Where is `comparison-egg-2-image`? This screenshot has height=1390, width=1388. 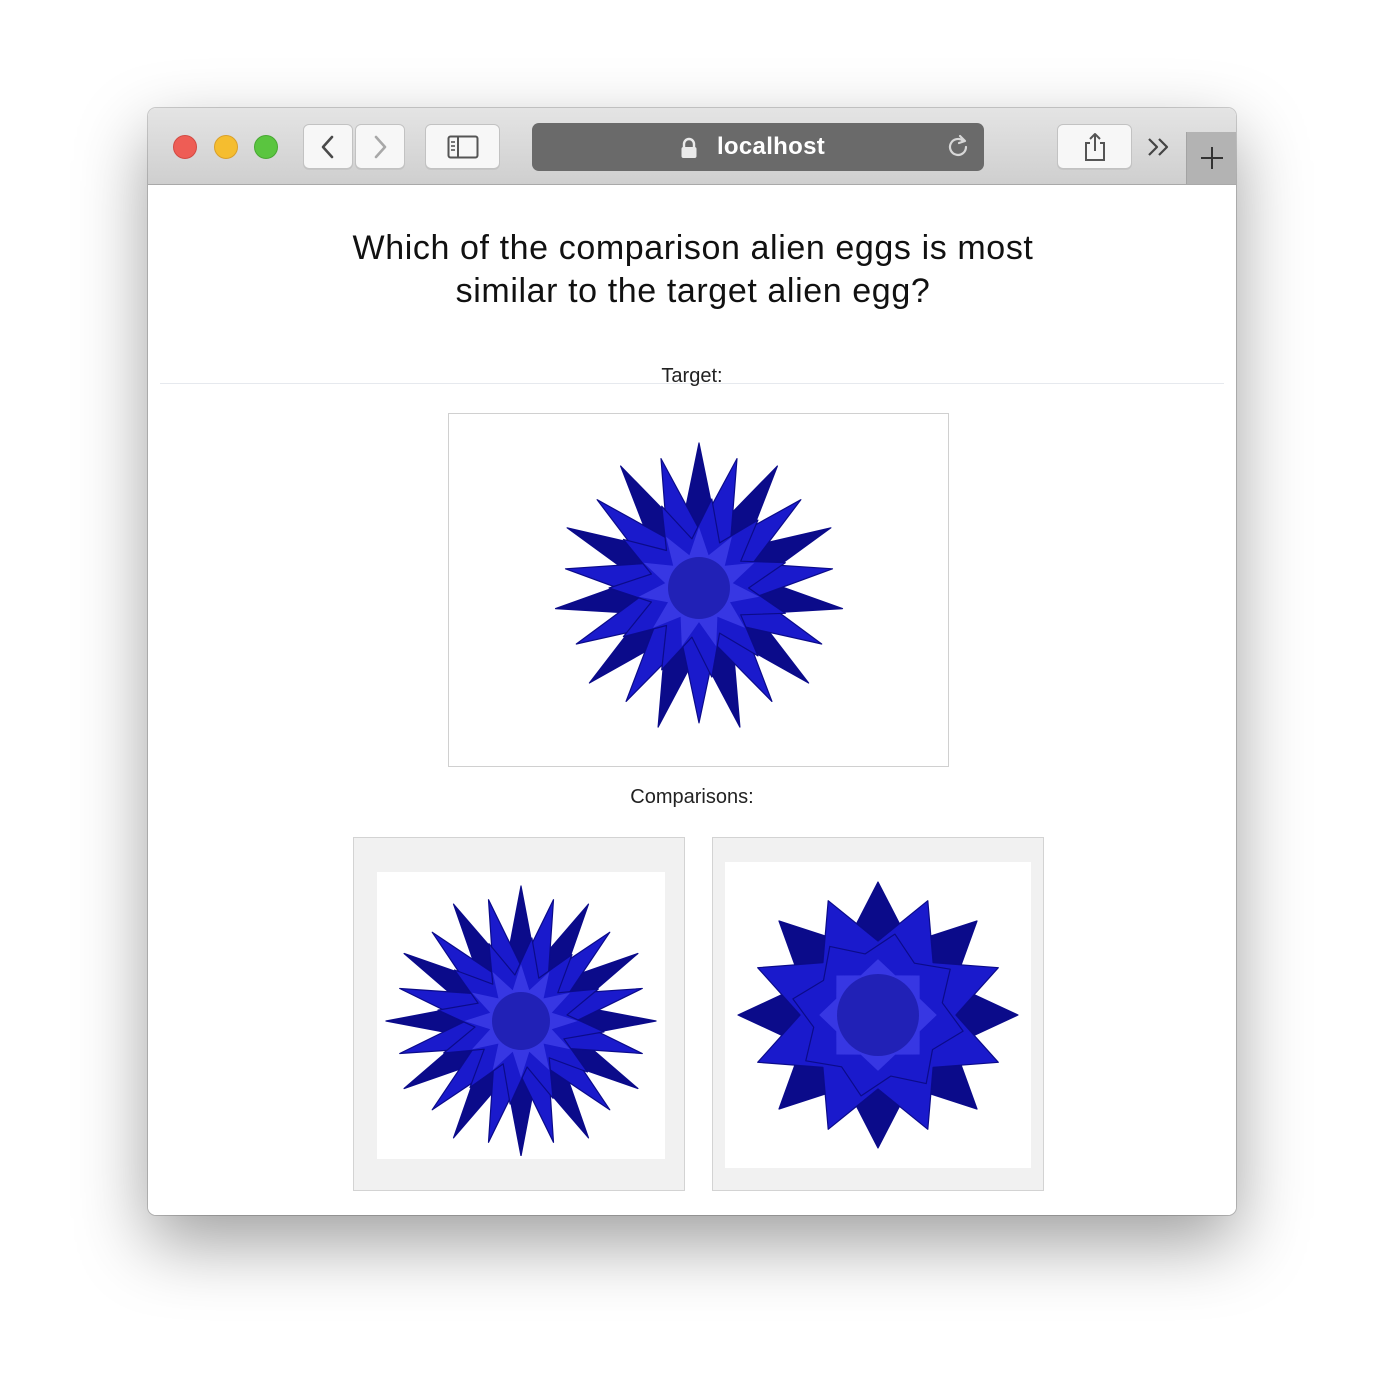 comparison-egg-2-image is located at coordinates (878, 1015).